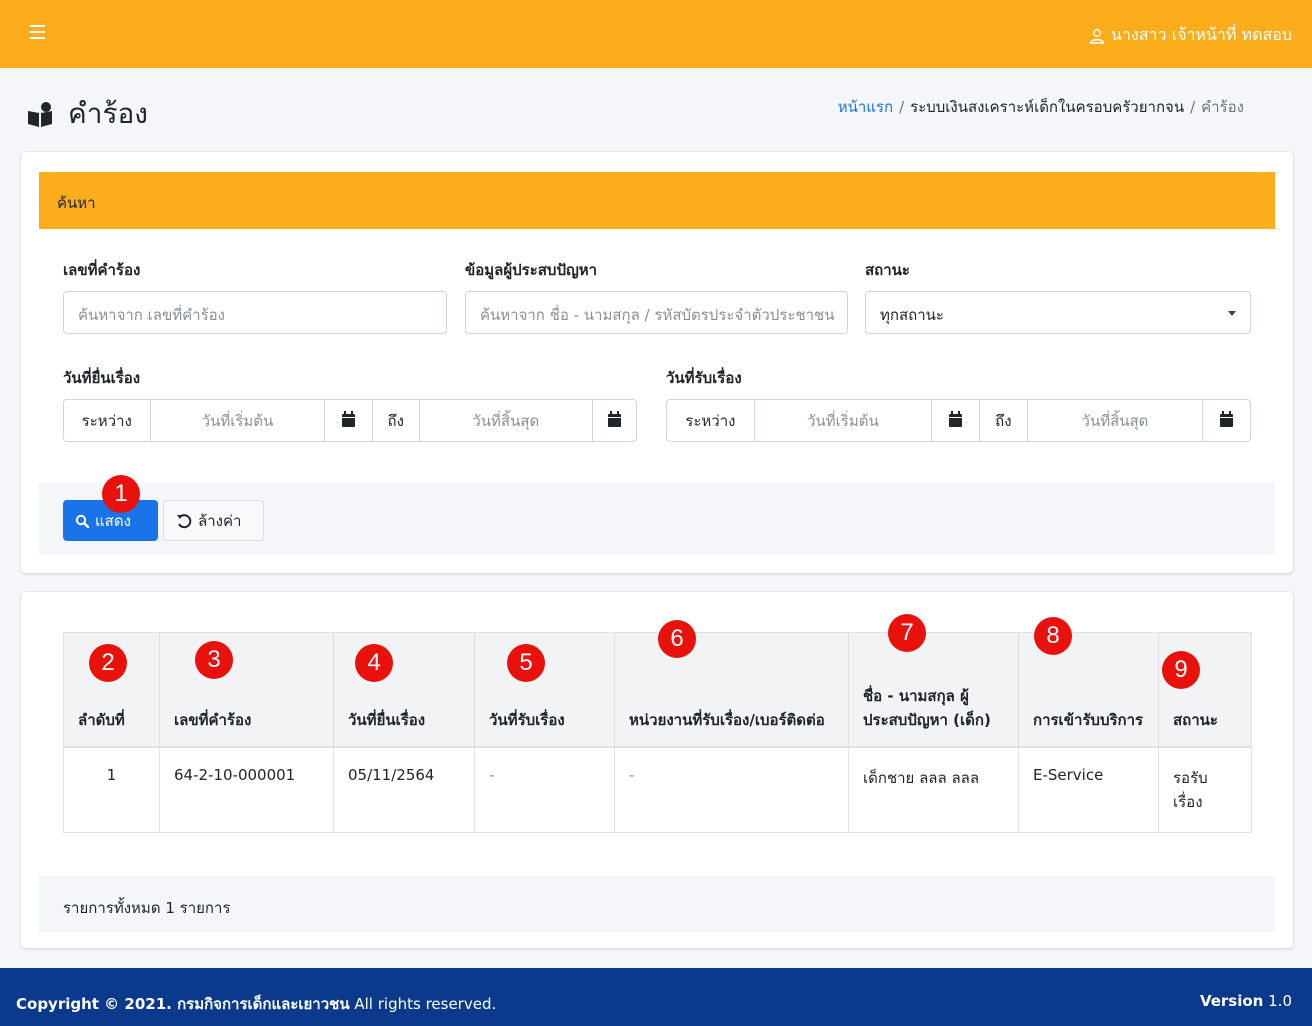 This screenshot has height=1026, width=1312. I want to click on annotation-badge: 9, so click(1181, 670).